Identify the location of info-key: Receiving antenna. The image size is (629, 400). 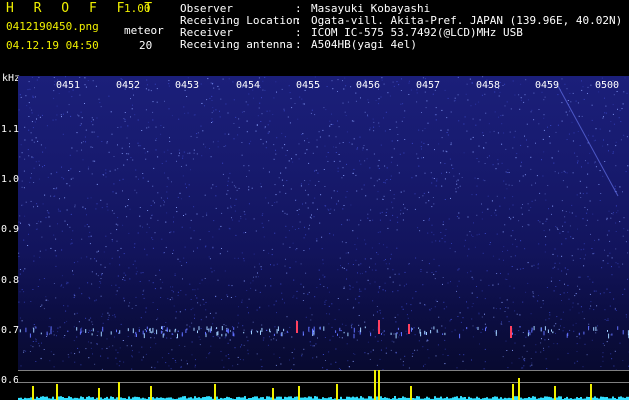
(236, 44).